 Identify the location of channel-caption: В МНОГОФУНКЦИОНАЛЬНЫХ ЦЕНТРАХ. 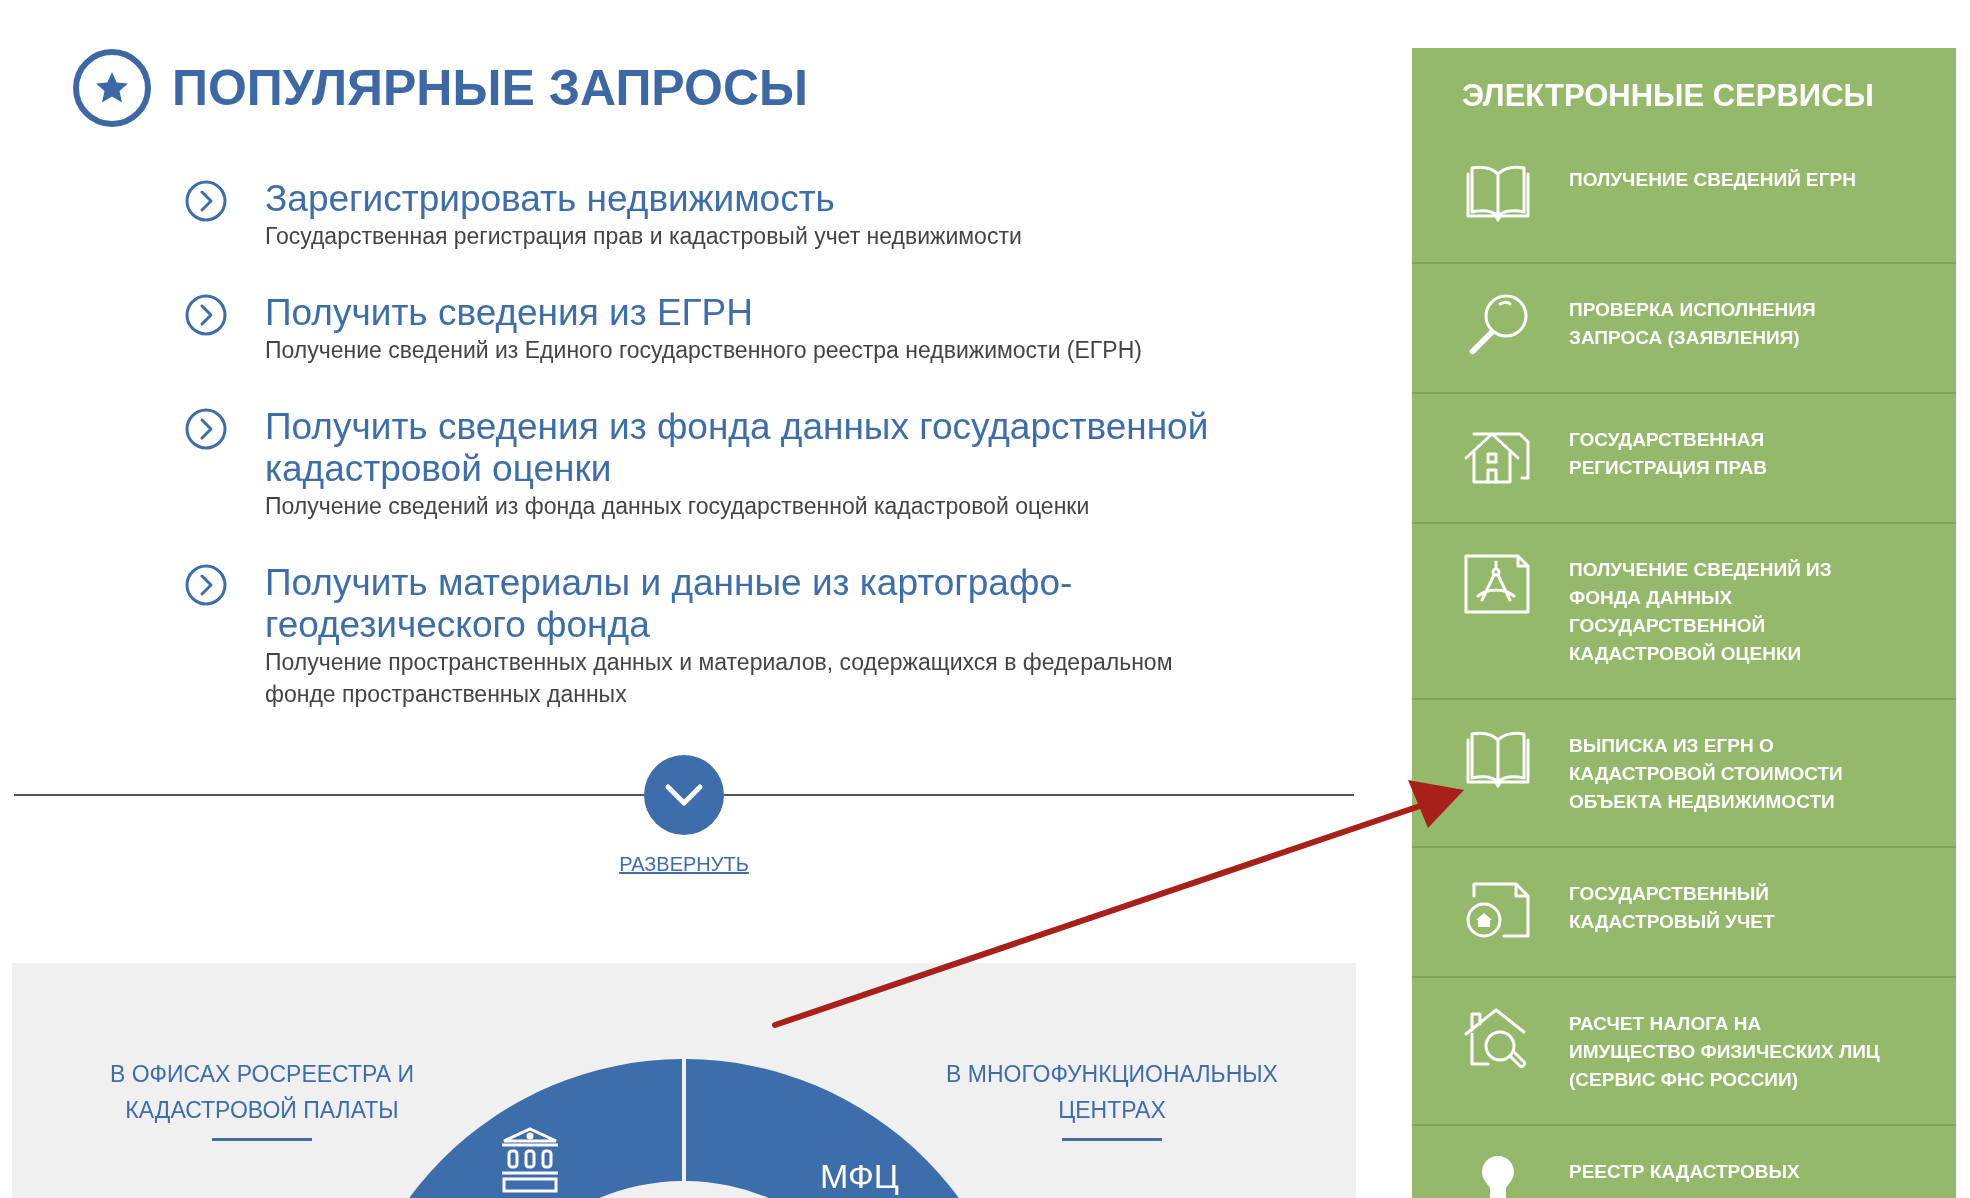
(1112, 1092).